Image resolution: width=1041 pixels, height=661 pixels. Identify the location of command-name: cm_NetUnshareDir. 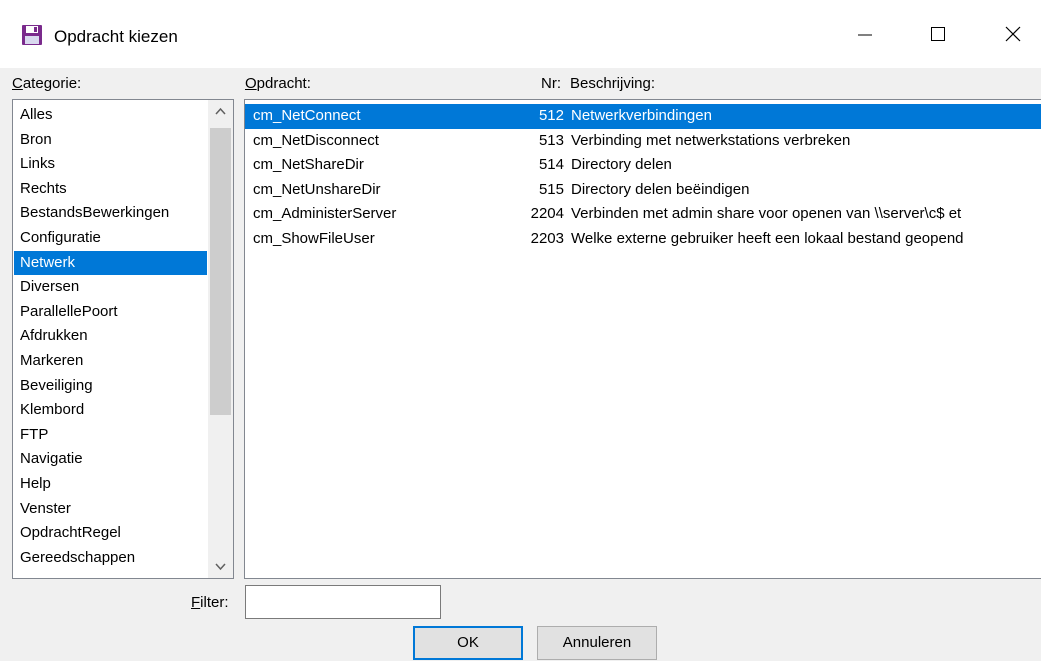
(317, 189).